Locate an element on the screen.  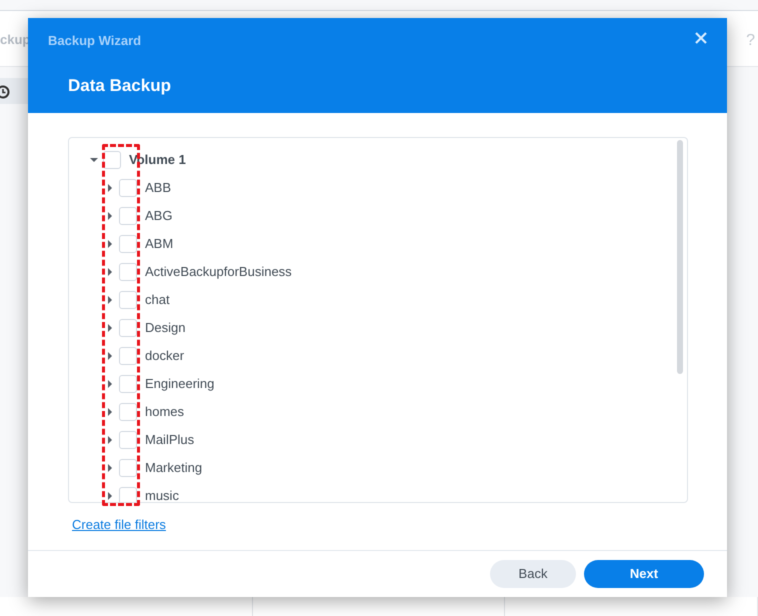
dialog-title: Backup Wizard is located at coordinates (95, 41).